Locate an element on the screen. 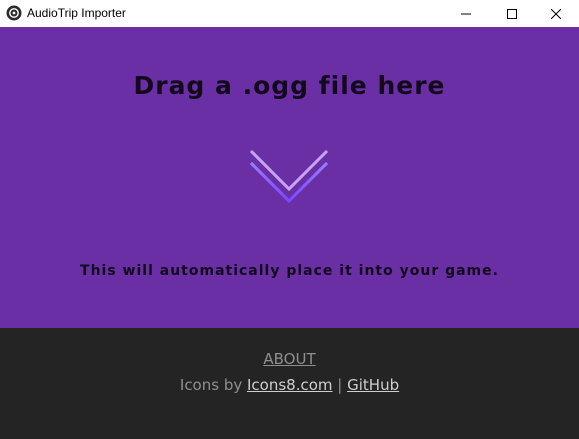 The width and height of the screenshot is (579, 439). maximize-button is located at coordinates (512, 13).